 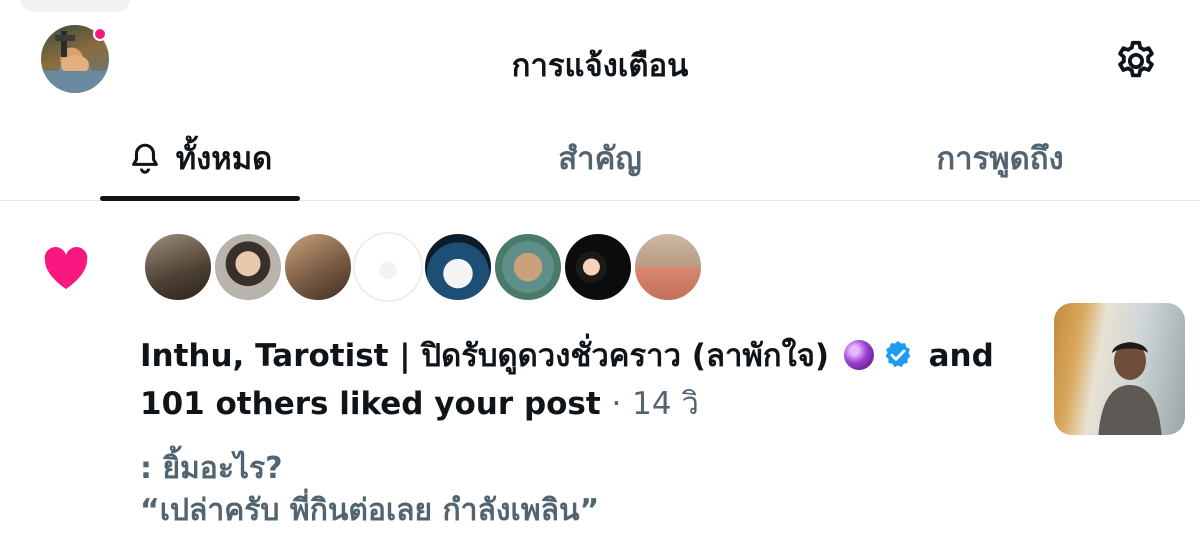 What do you see at coordinates (100, 34) in the screenshot?
I see `notification-dot` at bounding box center [100, 34].